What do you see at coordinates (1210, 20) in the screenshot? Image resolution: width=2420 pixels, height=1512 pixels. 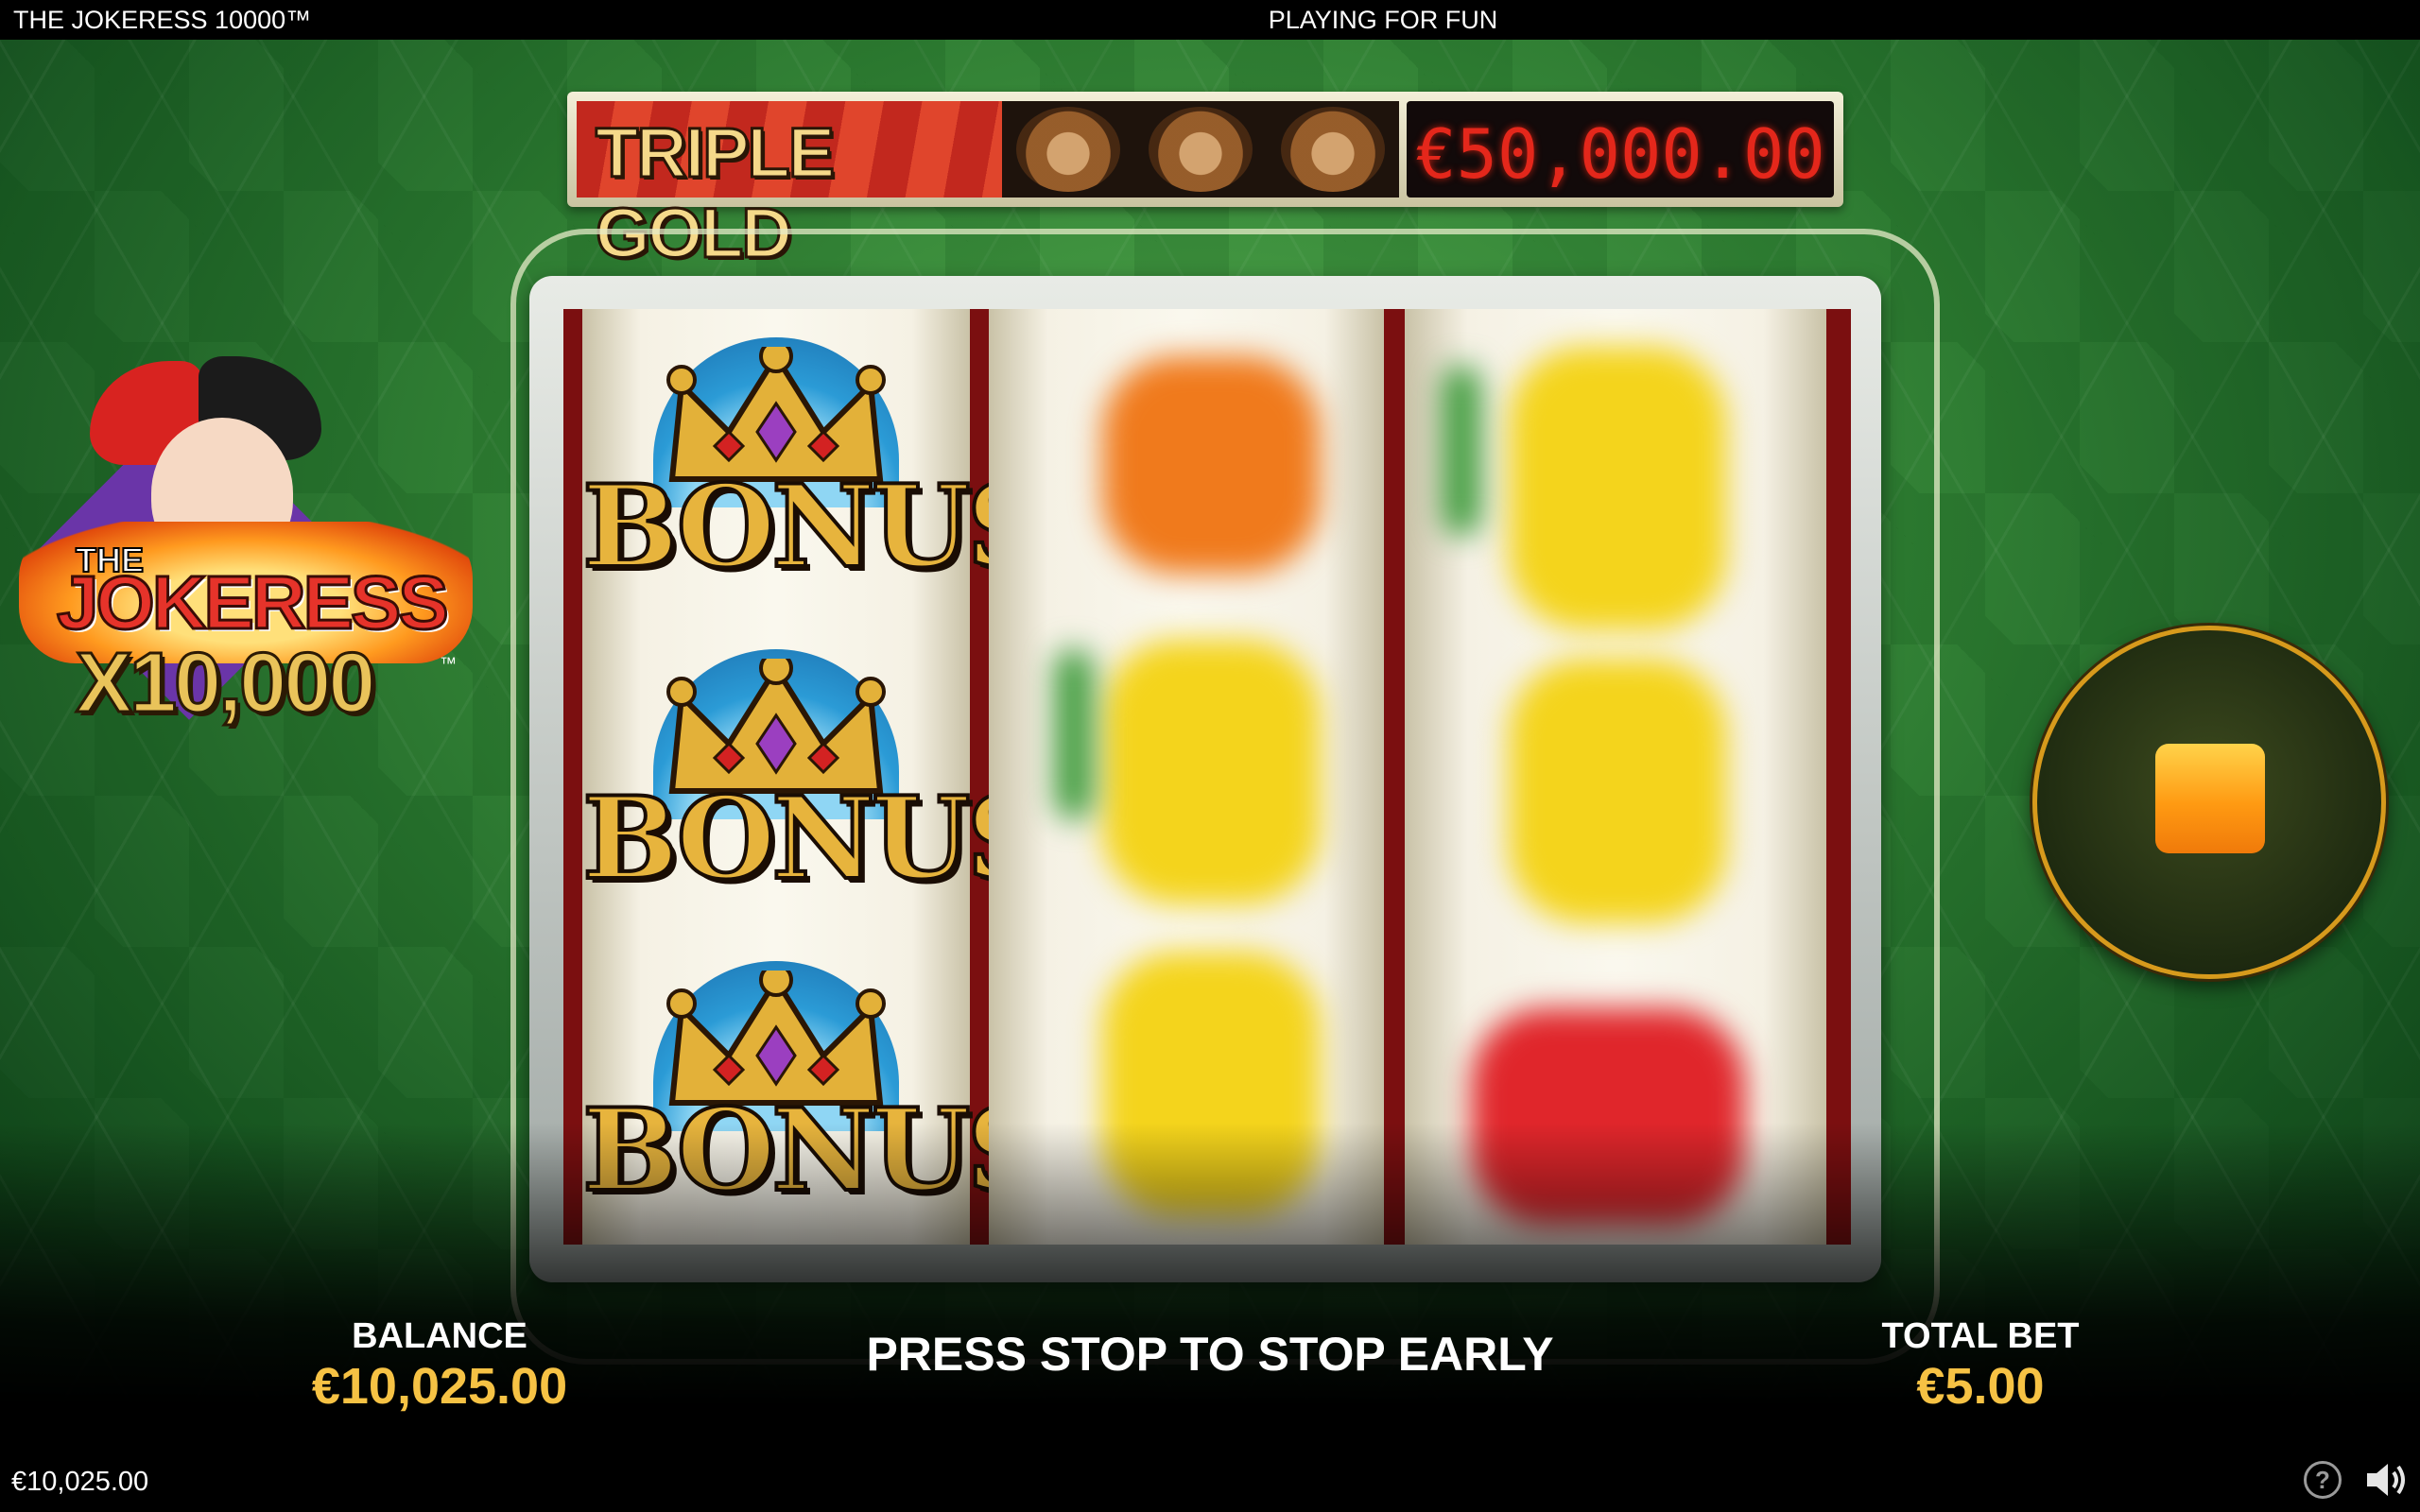 I see `top-bar: THE JOKERESS 10000™ PLAYING FOR FUN` at bounding box center [1210, 20].